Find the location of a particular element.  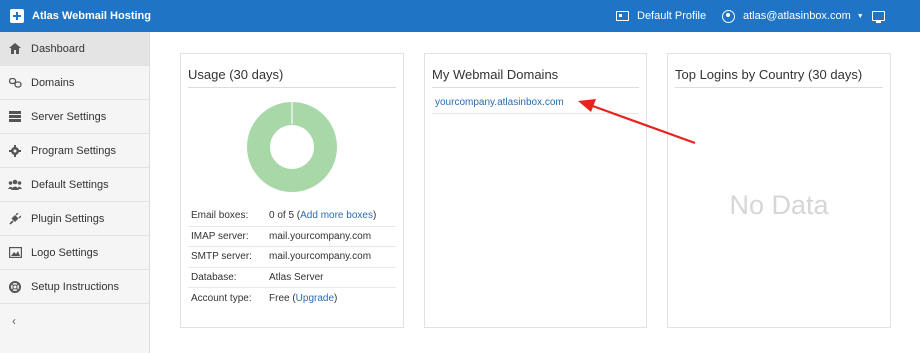

monitor-icon is located at coordinates (878, 17).